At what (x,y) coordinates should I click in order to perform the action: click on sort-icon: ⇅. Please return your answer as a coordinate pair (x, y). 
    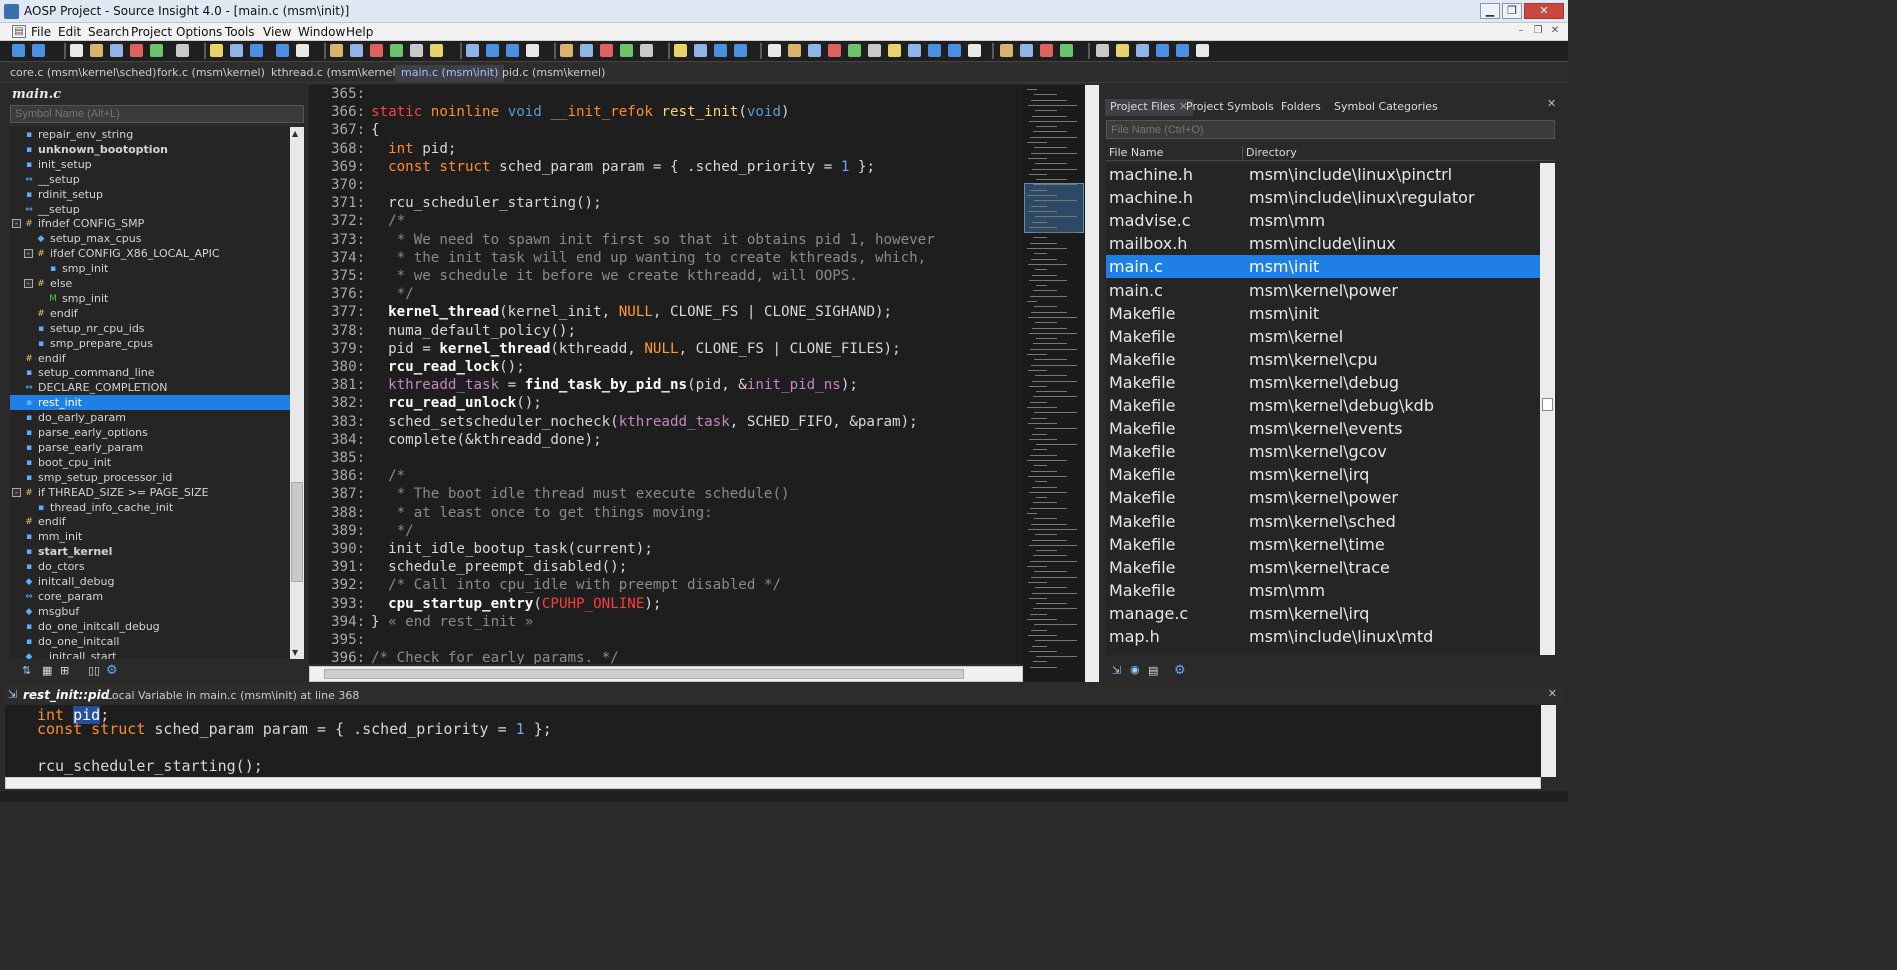
    Looking at the image, I should click on (26, 670).